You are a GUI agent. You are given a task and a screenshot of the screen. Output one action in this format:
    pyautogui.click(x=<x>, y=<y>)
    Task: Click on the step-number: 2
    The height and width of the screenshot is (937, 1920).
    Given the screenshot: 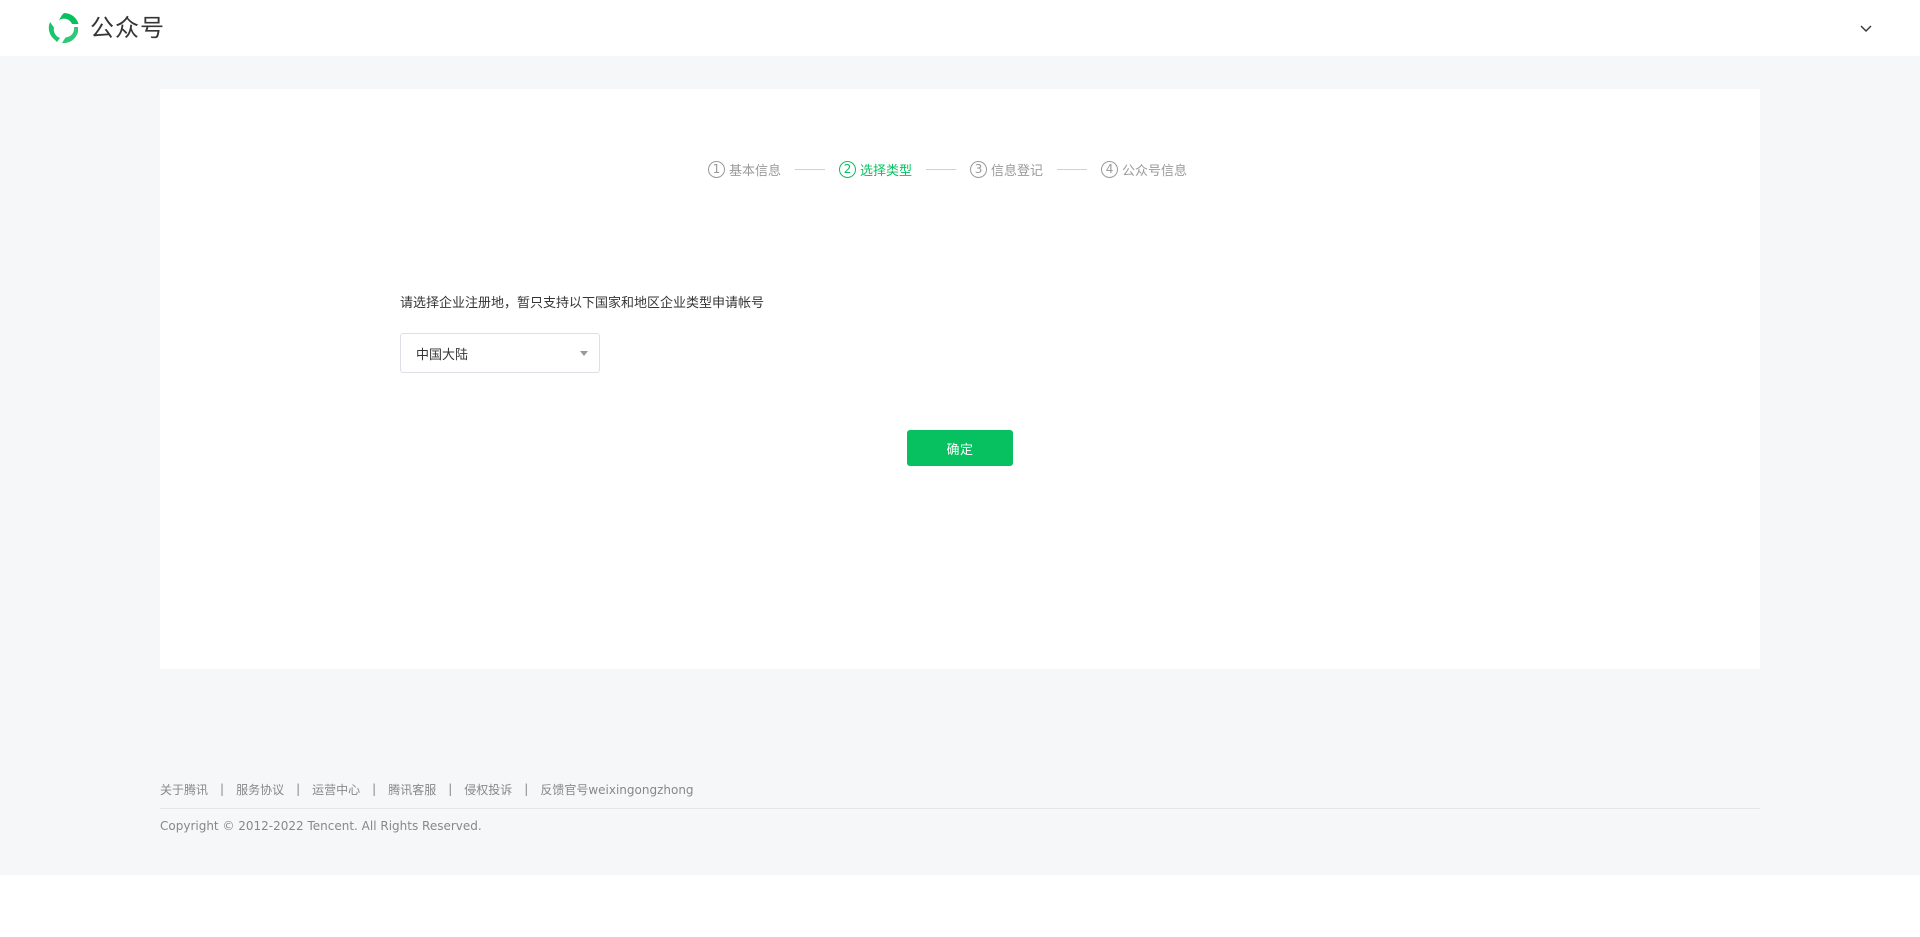 What is the action you would take?
    pyautogui.click(x=848, y=169)
    